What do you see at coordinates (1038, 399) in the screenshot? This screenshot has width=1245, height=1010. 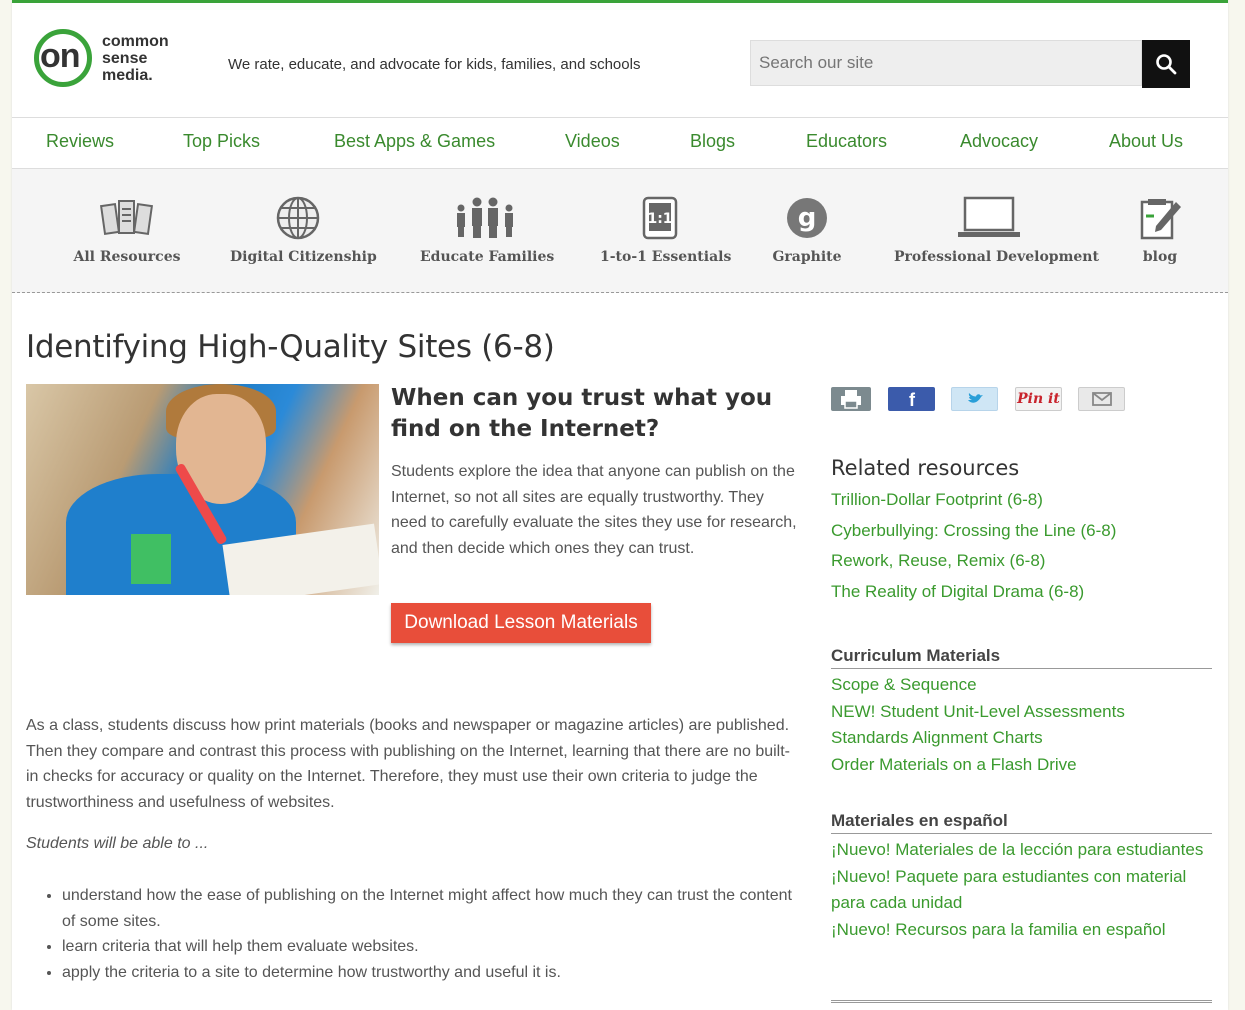 I see `pinterest-share-button: Pin it` at bounding box center [1038, 399].